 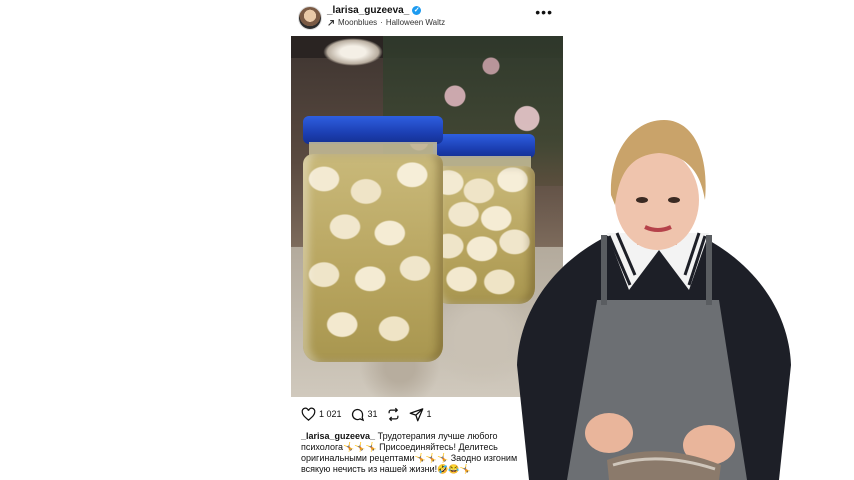 I want to click on repost-button, so click(x=393, y=414).